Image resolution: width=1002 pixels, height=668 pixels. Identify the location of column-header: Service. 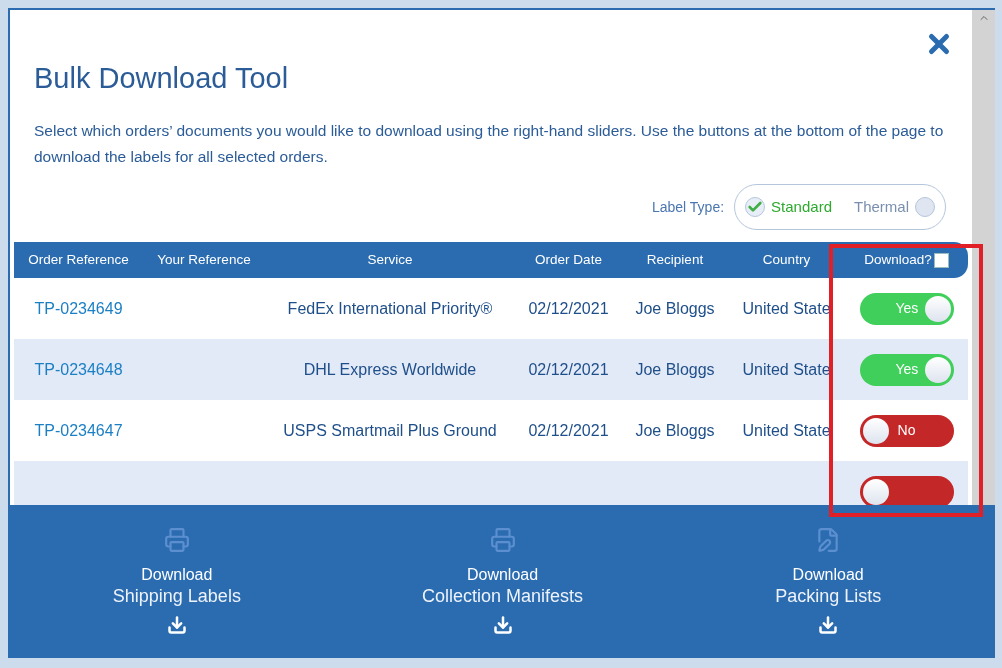
(390, 259).